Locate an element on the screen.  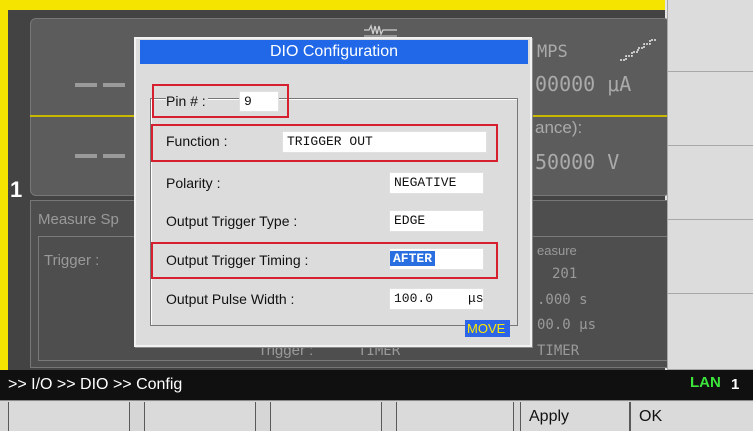
trigger-timing-label: Output Trigger Timing : is located at coordinates (237, 260).